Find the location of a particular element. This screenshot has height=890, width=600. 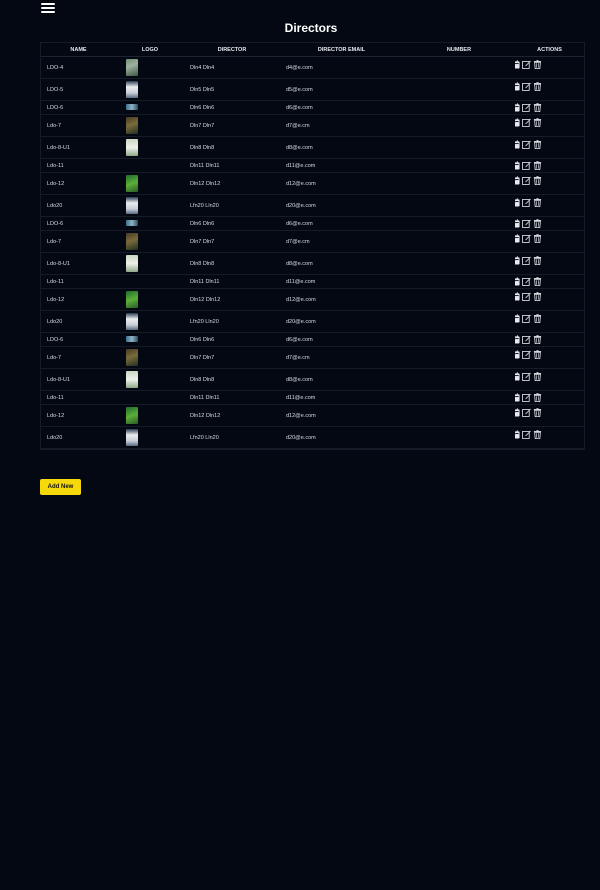

cell-director: Dln6 Dln6 is located at coordinates (232, 223).